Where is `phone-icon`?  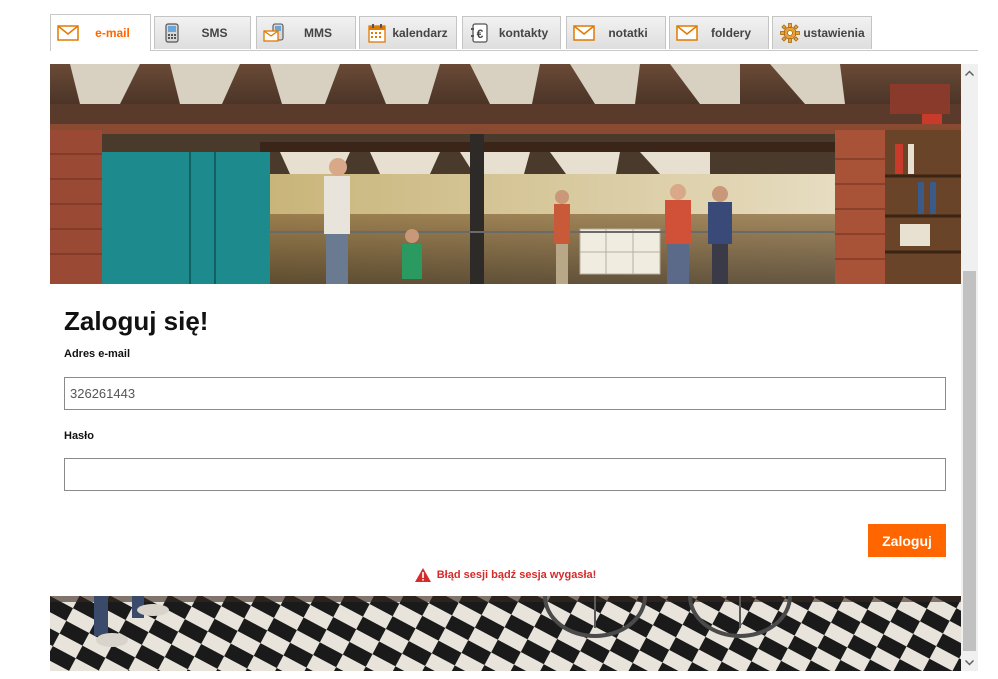
phone-icon is located at coordinates (172, 33).